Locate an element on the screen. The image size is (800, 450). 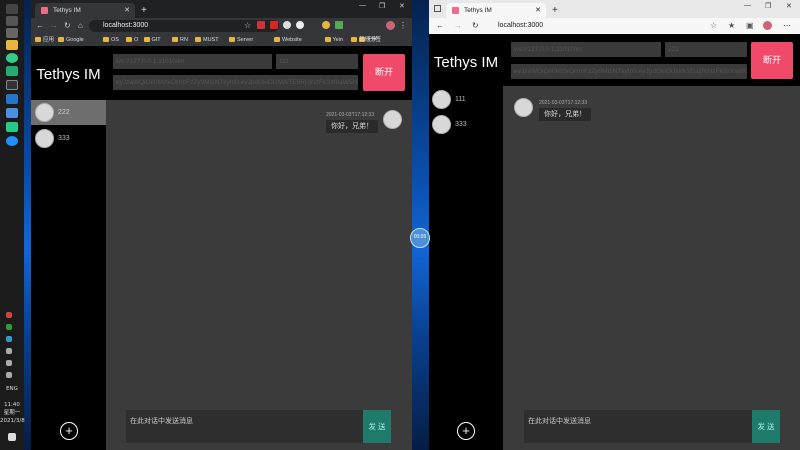
bookmark-item: 其他书签 is located at coordinates (366, 40).